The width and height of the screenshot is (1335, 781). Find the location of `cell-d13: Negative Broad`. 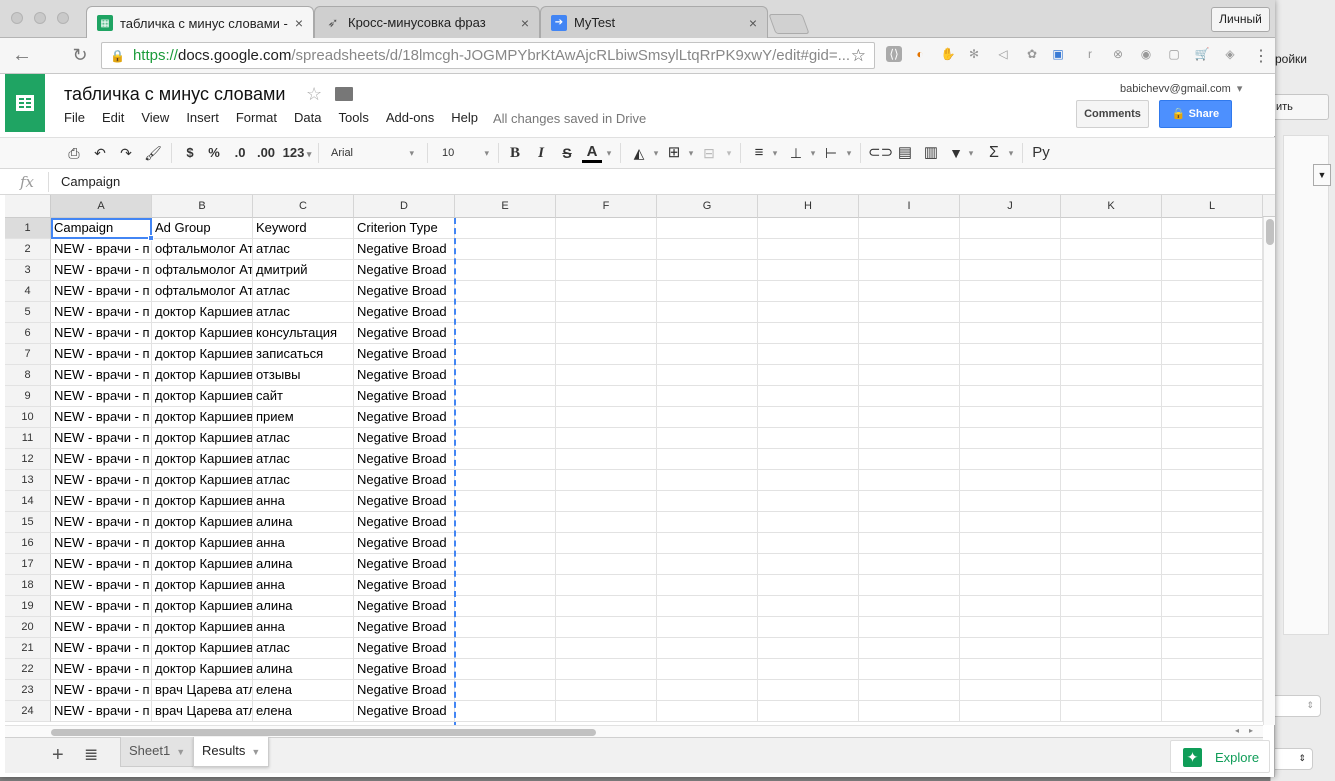

cell-d13: Negative Broad is located at coordinates (404, 480).